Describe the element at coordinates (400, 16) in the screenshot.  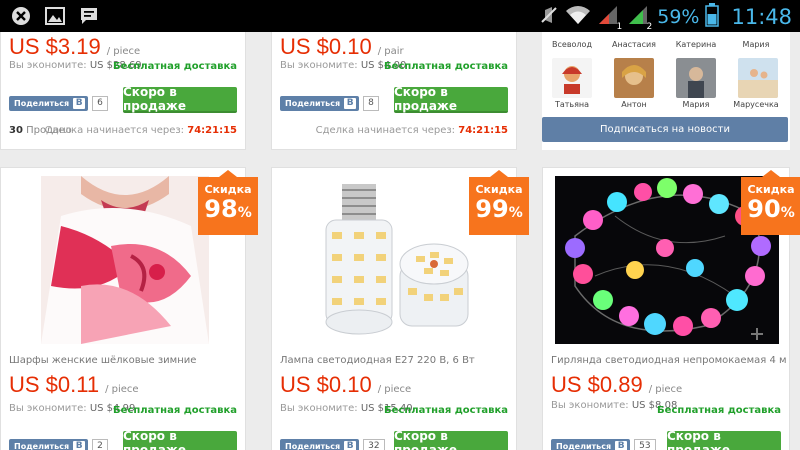
I see `status-bar: 1 2 59% 11:48` at that location.